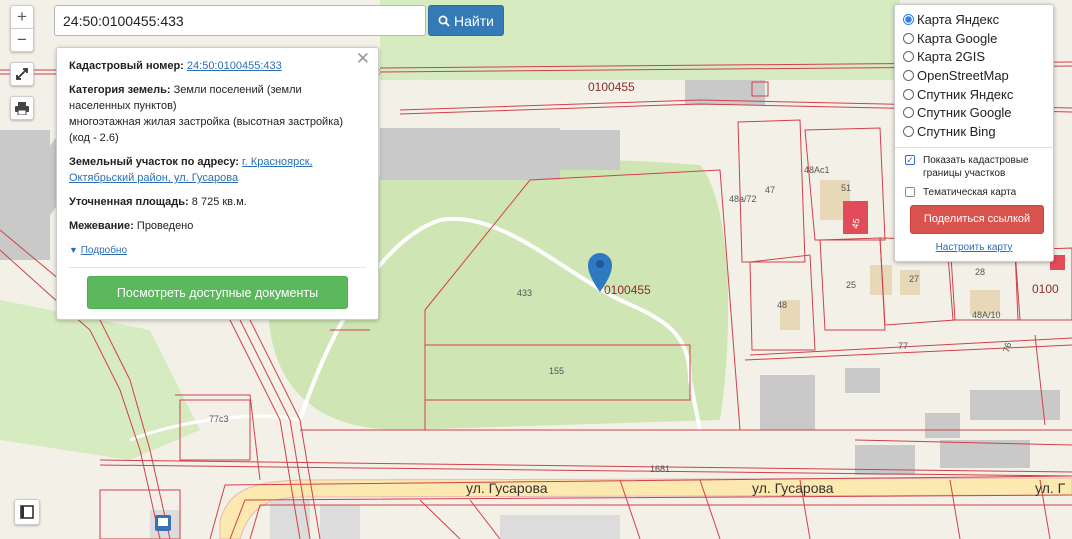  I want to click on layer-option-label: Карта Яндекс, so click(958, 19).